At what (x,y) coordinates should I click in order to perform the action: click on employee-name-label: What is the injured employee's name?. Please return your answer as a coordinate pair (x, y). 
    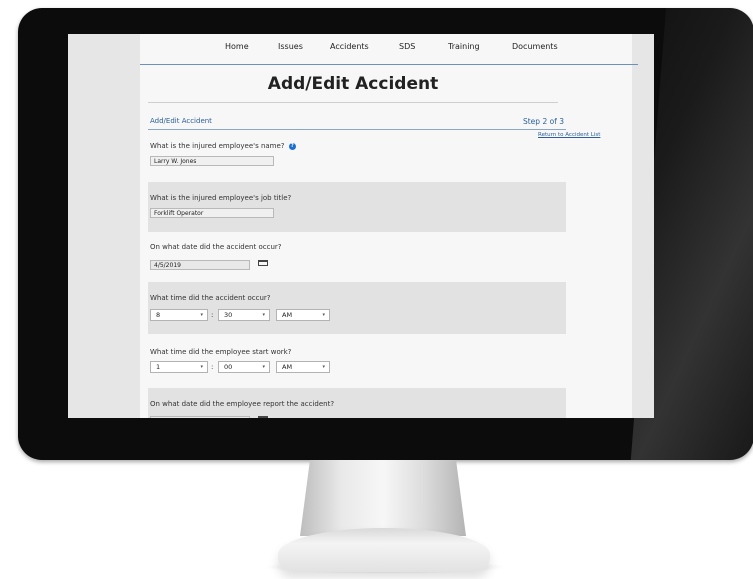
    Looking at the image, I should click on (217, 146).